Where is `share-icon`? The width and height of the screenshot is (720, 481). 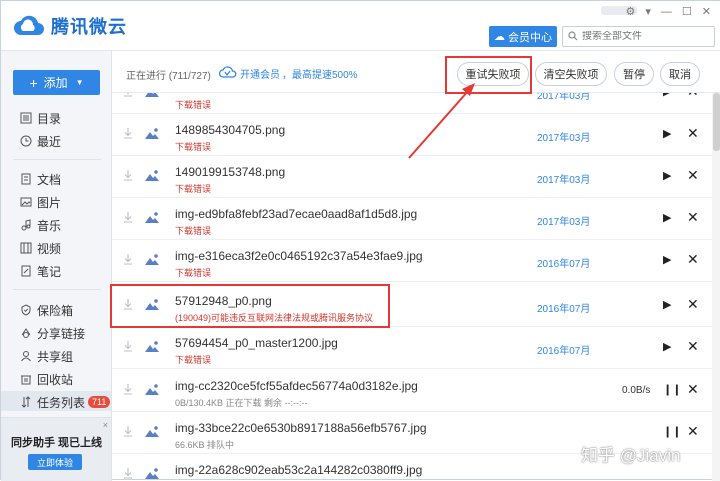
share-icon is located at coordinates (25, 333).